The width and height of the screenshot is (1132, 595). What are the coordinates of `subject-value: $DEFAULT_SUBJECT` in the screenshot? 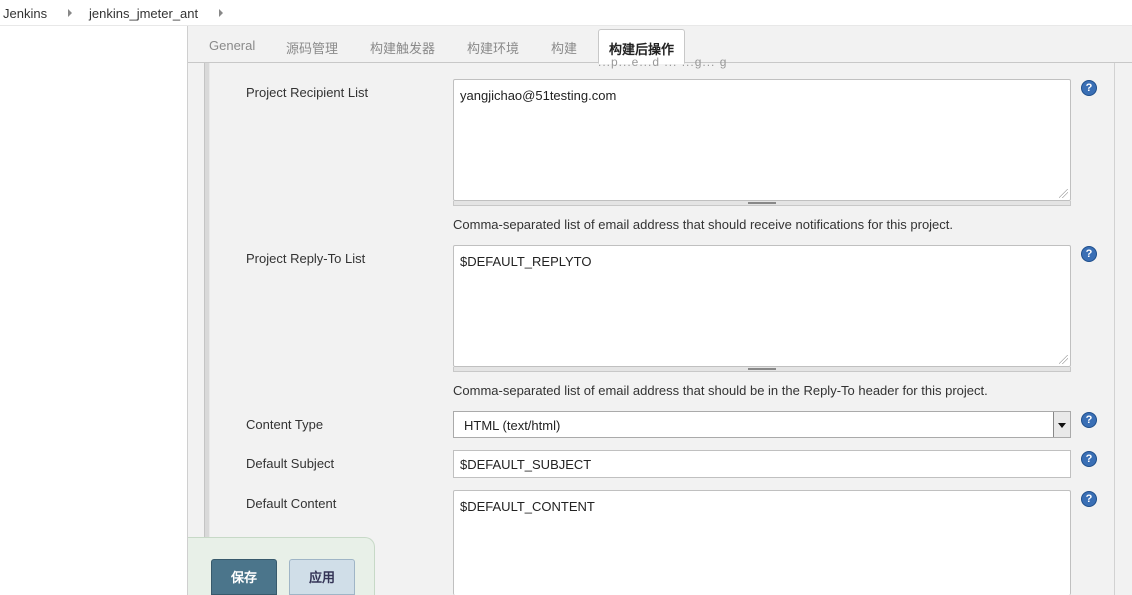 It's located at (526, 464).